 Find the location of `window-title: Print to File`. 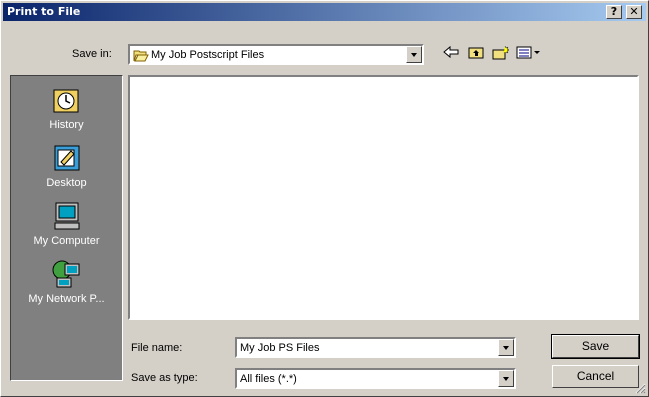

window-title: Print to File is located at coordinates (44, 11).